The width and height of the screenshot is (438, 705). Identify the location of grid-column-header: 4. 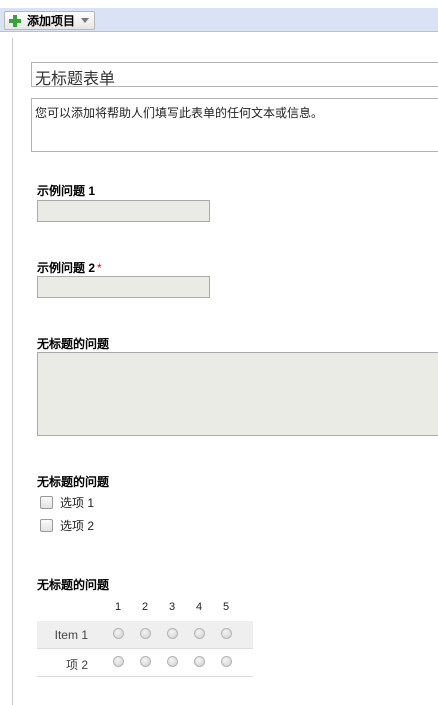
(199, 607).